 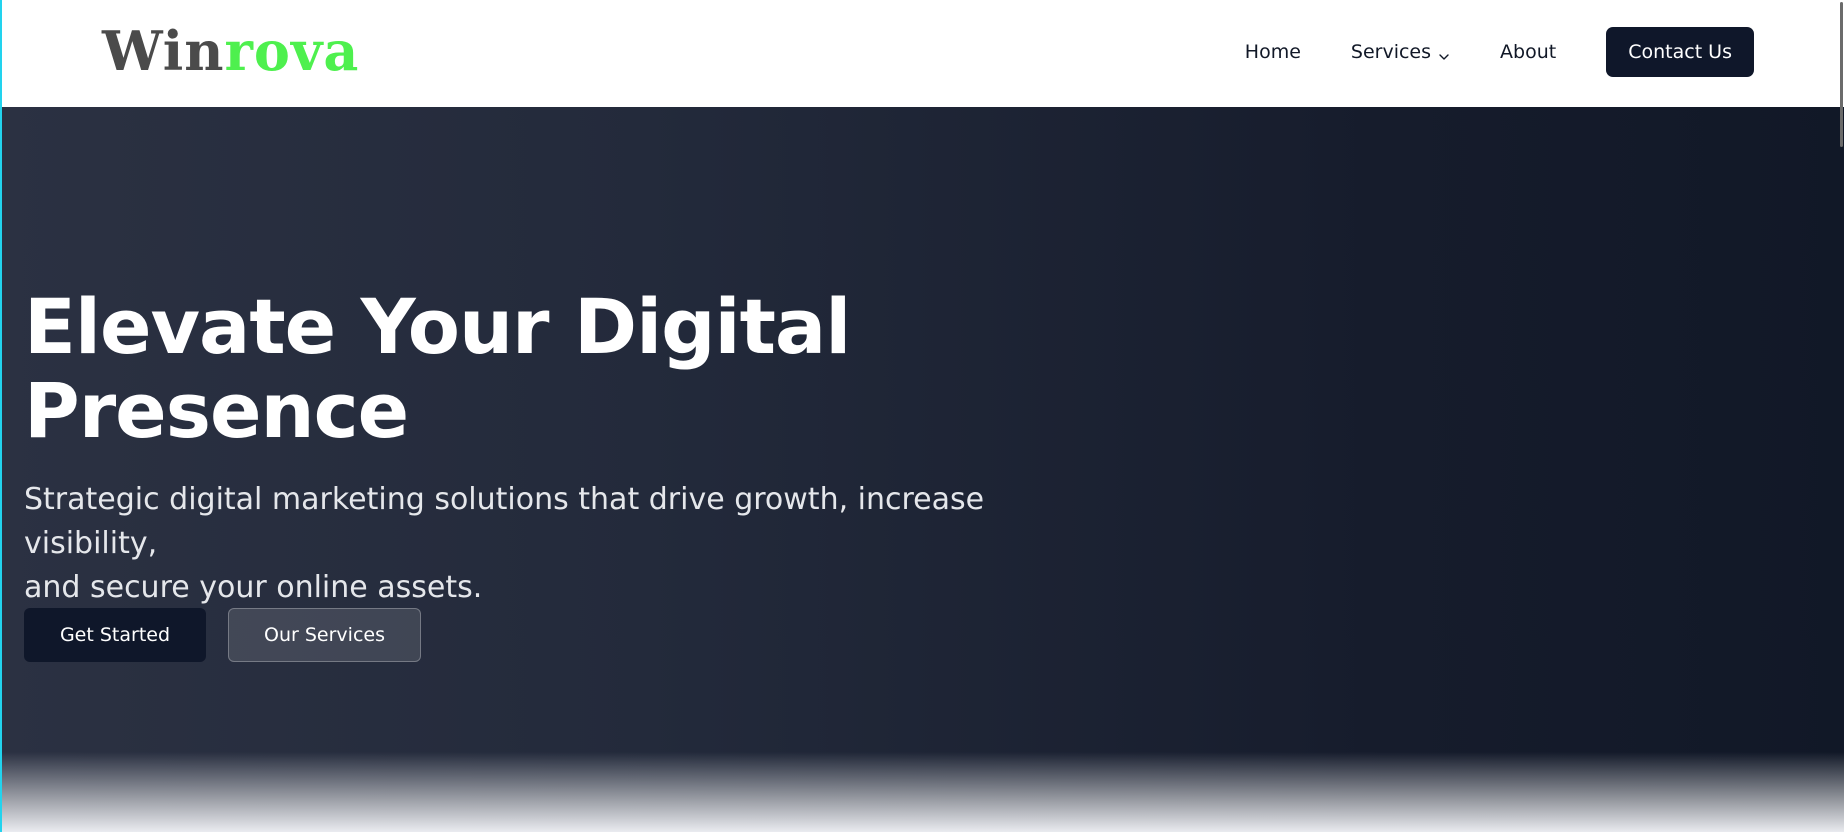 I want to click on nav-item-services: Services, so click(x=1400, y=52).